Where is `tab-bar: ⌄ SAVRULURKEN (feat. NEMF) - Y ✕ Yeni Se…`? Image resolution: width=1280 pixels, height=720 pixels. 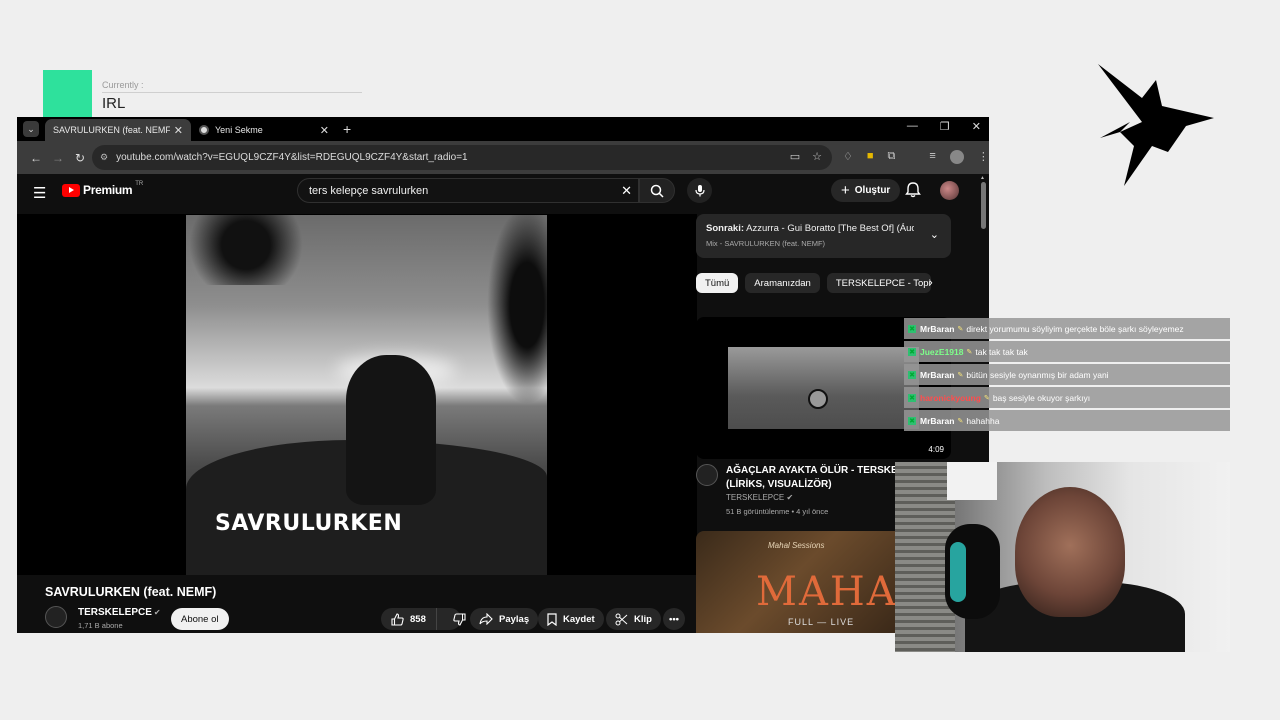 tab-bar: ⌄ SAVRULURKEN (feat. NEMF) - Y ✕ Yeni Se… is located at coordinates (503, 150).